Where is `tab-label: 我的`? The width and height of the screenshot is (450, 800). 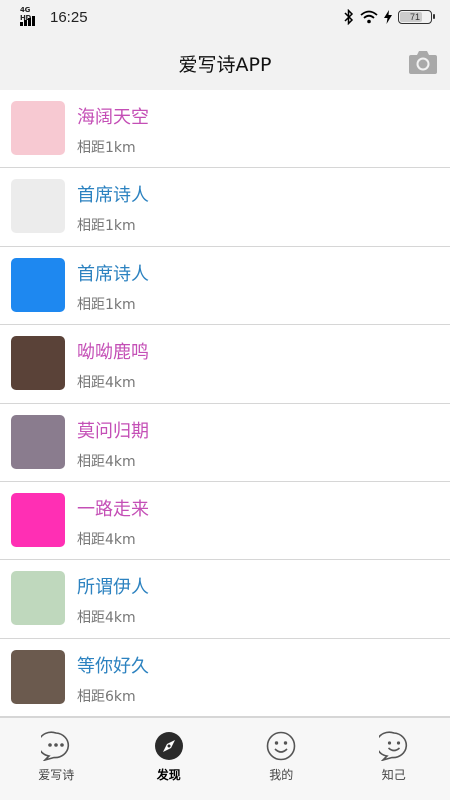
tab-label: 我的 is located at coordinates (281, 775).